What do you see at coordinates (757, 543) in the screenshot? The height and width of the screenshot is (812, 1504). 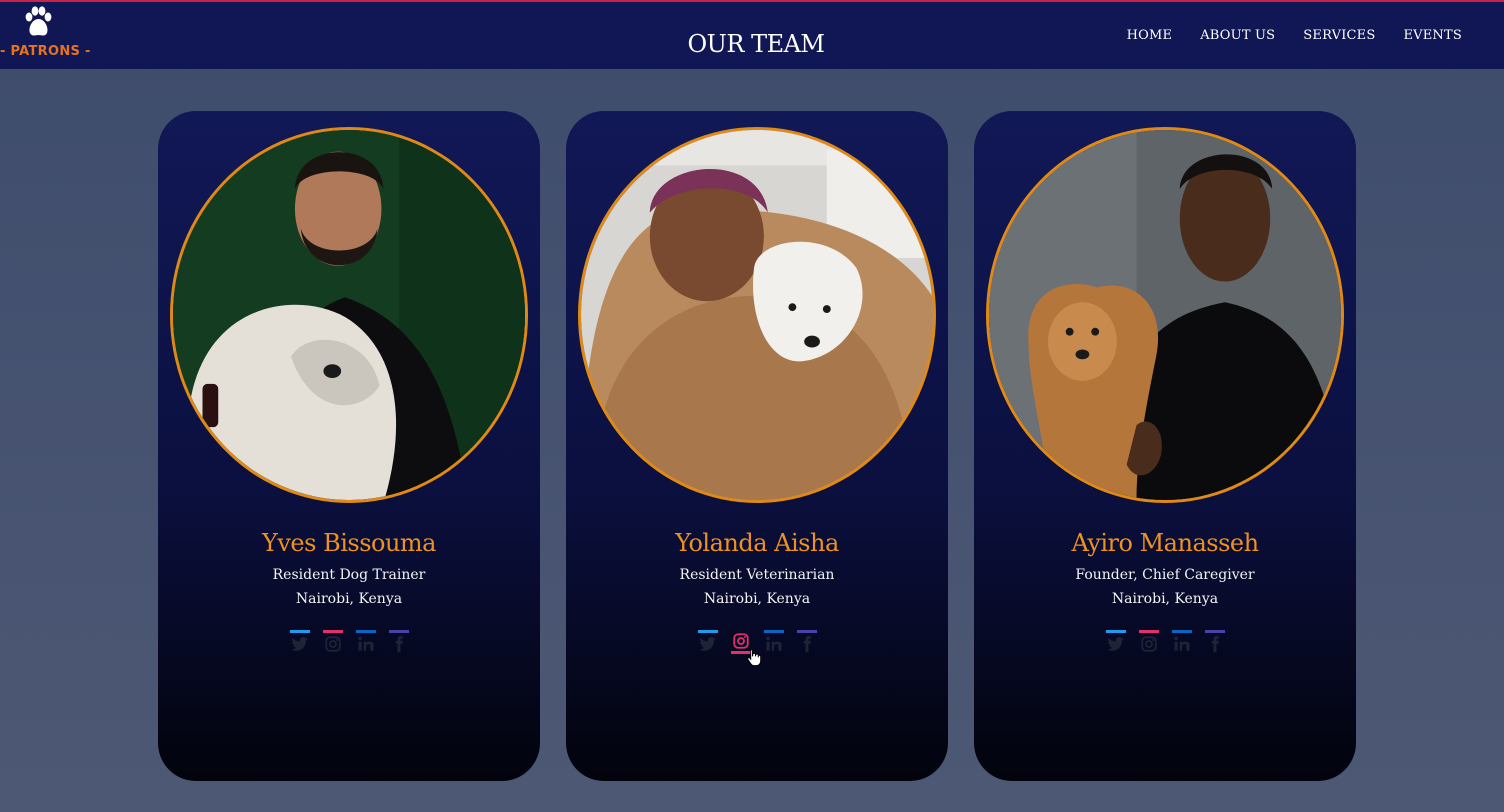 I see `member-name: Yolanda Aisha` at bounding box center [757, 543].